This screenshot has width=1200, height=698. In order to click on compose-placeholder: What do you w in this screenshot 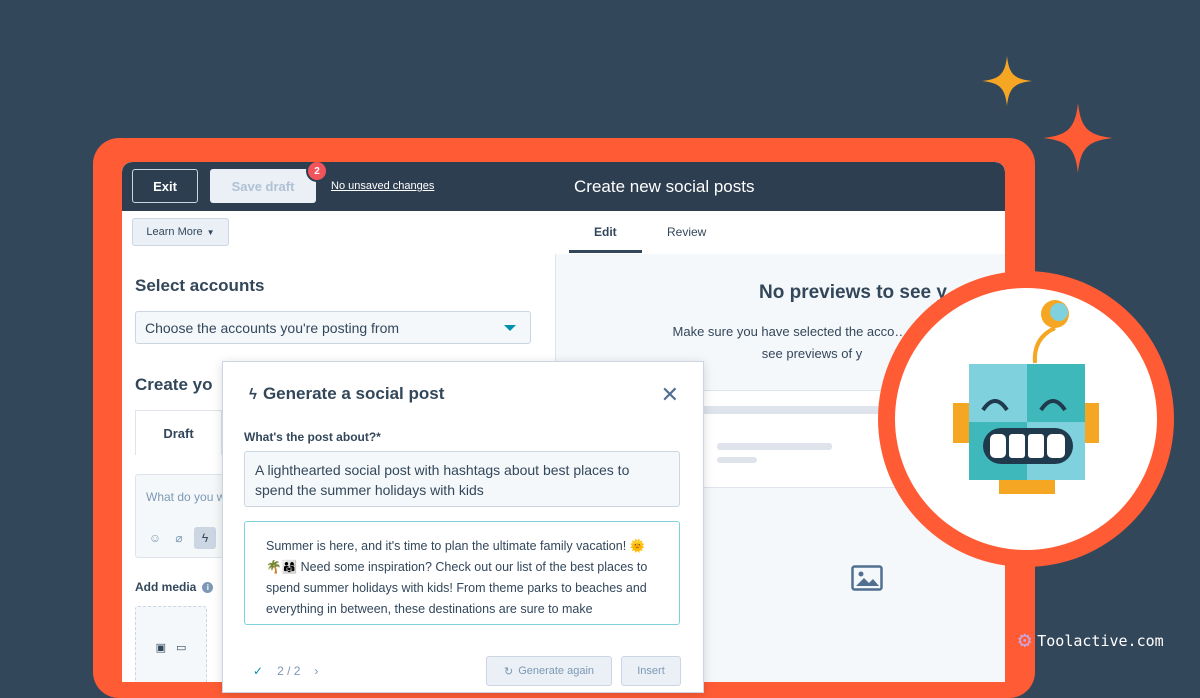, I will do `click(186, 497)`.